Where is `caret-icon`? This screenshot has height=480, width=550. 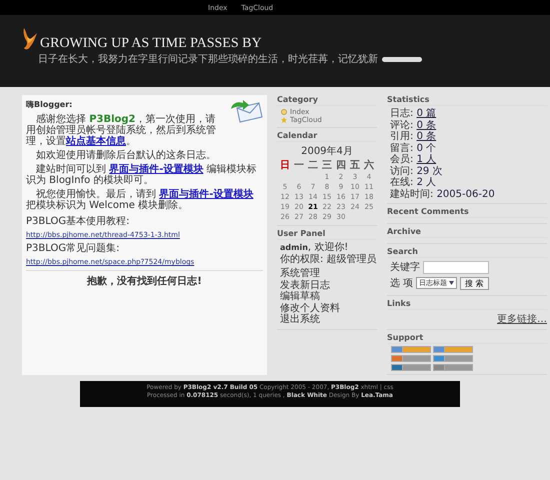
caret-icon is located at coordinates (451, 283).